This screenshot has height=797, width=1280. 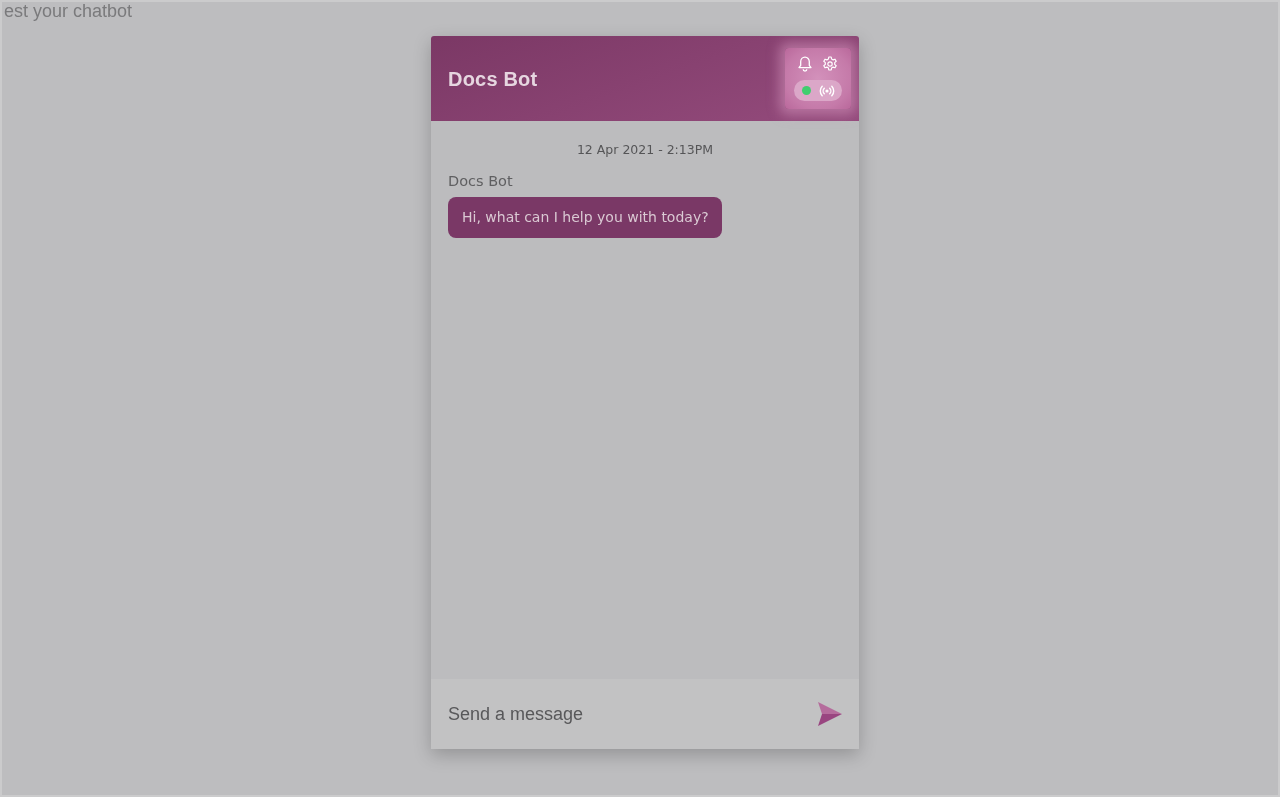 I want to click on page-heading: est your chatbot, so click(x=68, y=11).